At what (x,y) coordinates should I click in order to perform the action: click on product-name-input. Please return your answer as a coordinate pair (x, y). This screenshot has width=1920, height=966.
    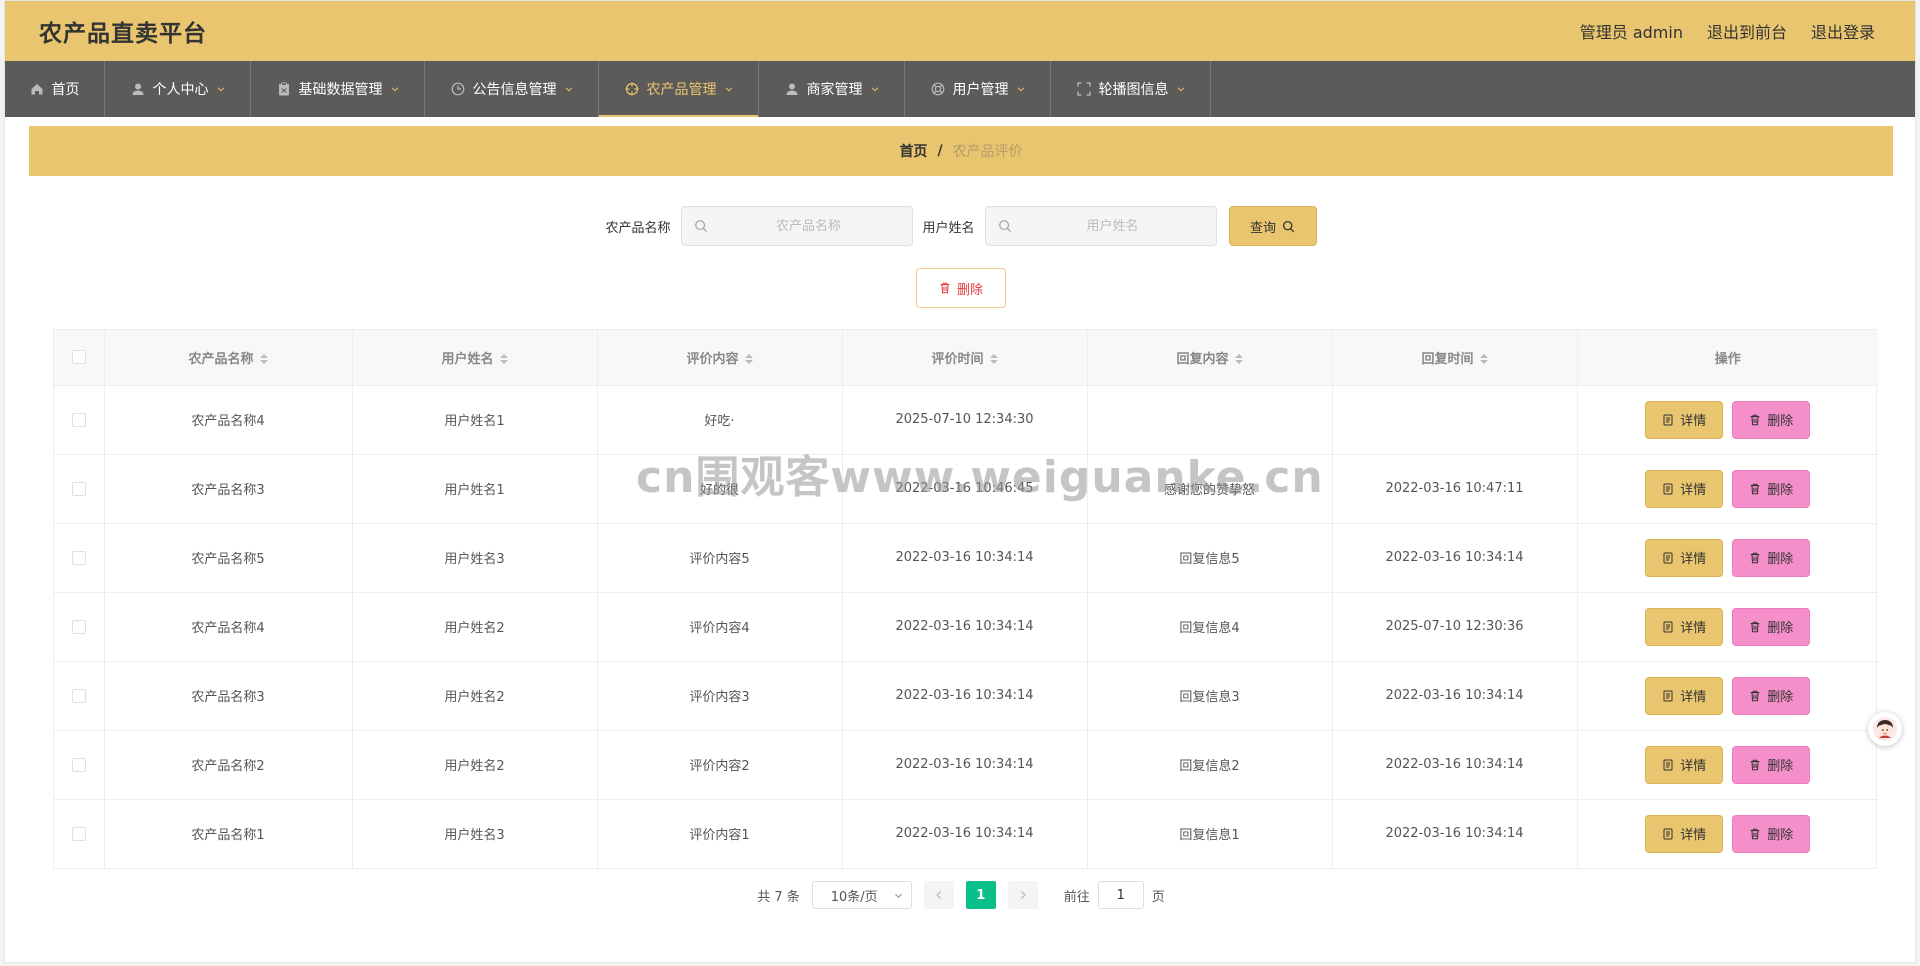
    Looking at the image, I should click on (808, 226).